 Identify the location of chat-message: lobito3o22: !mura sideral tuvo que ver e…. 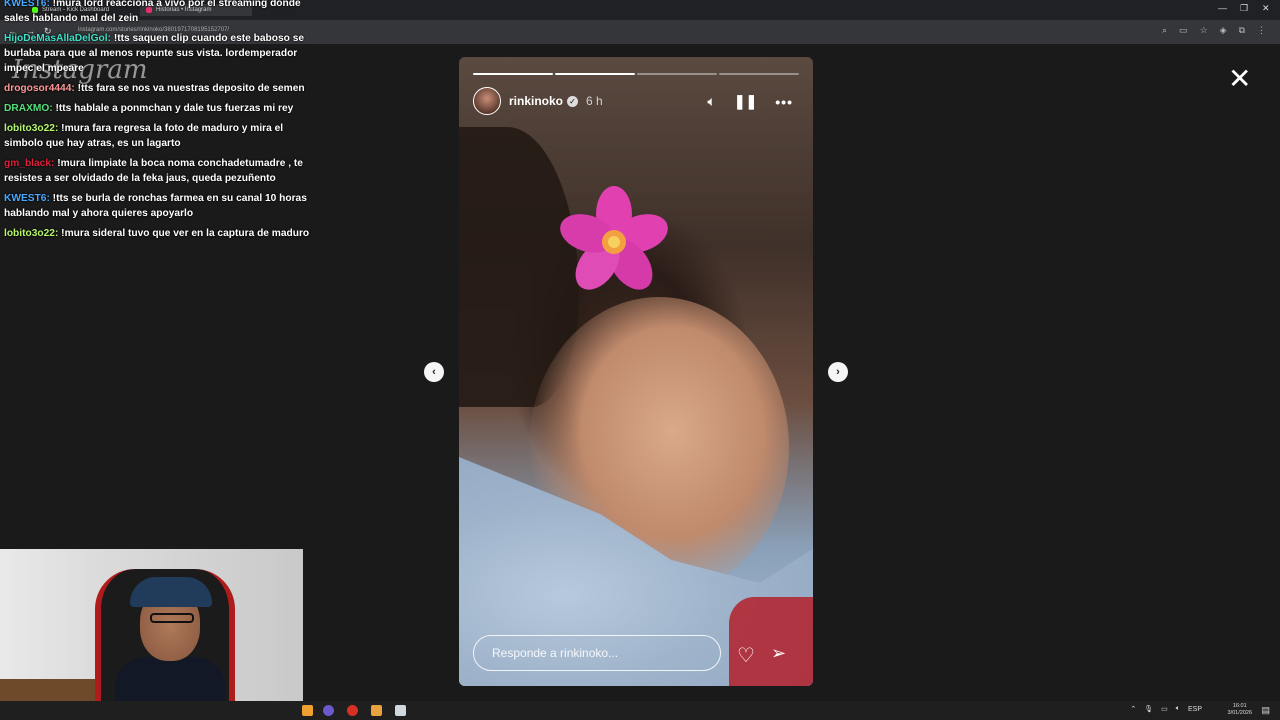
(164, 233).